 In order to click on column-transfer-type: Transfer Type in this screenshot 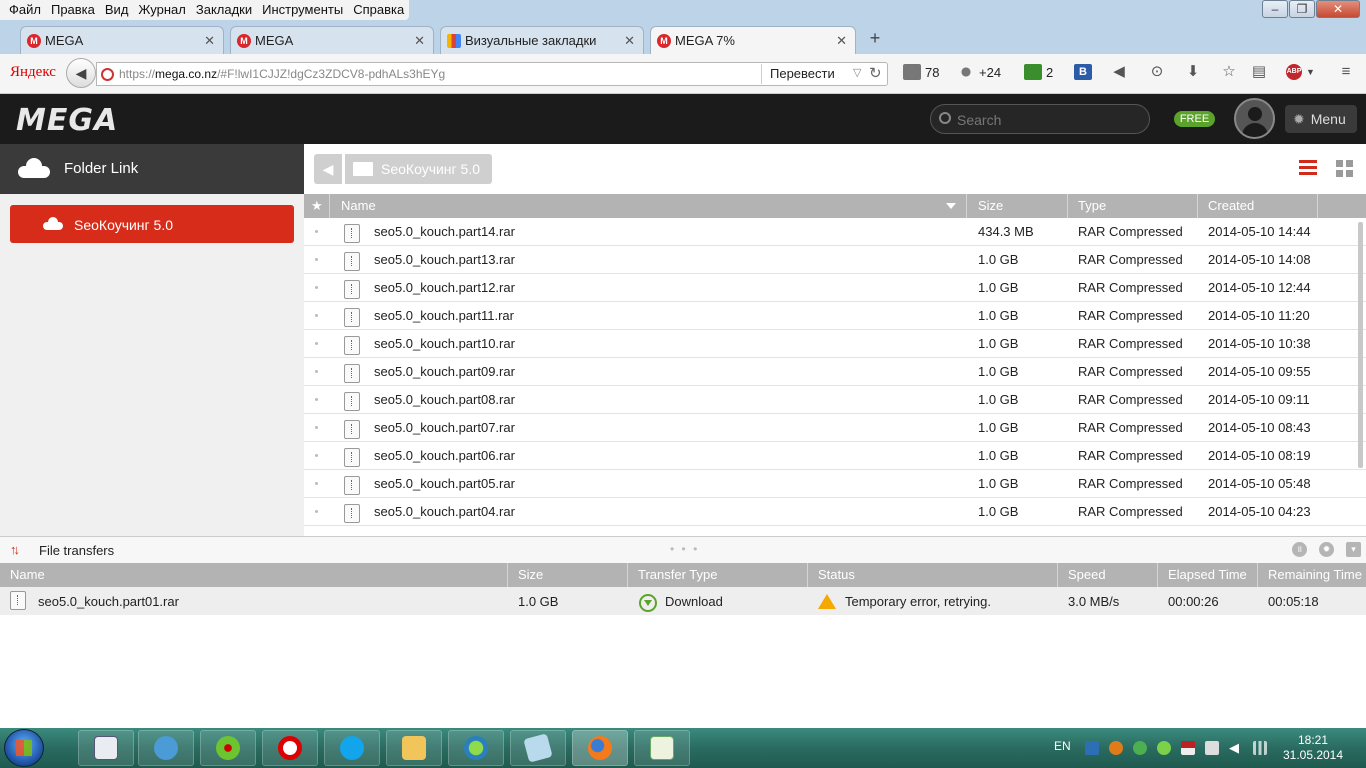, I will do `click(718, 575)`.